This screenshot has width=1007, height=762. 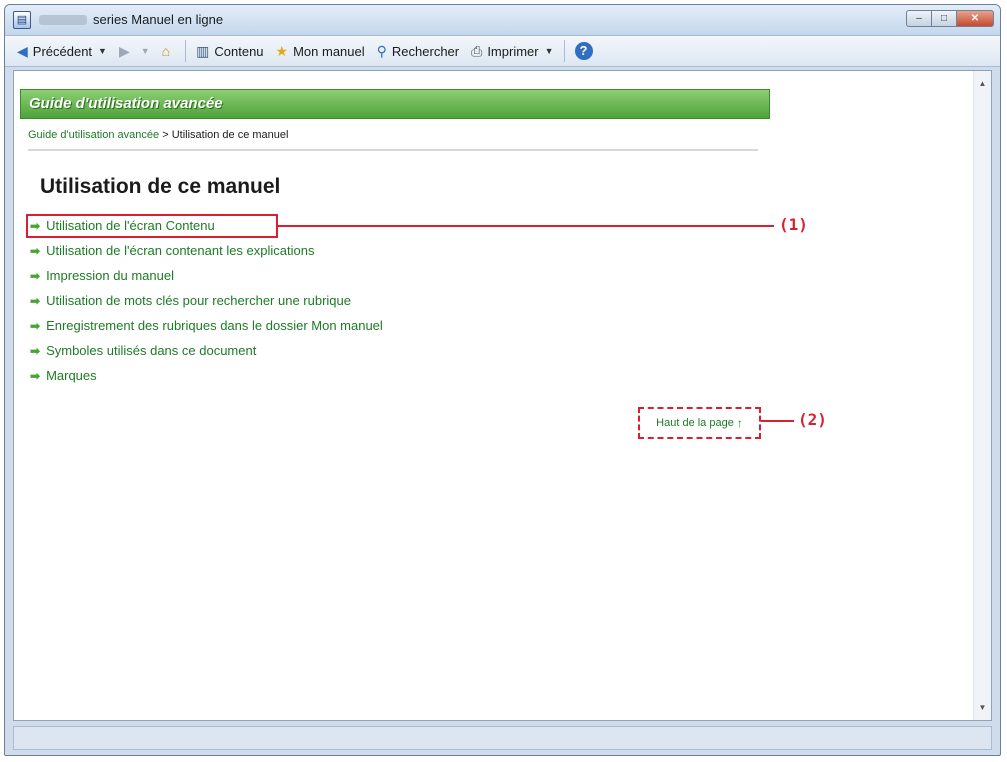 I want to click on window-controls: – □ ✕, so click(x=950, y=19).